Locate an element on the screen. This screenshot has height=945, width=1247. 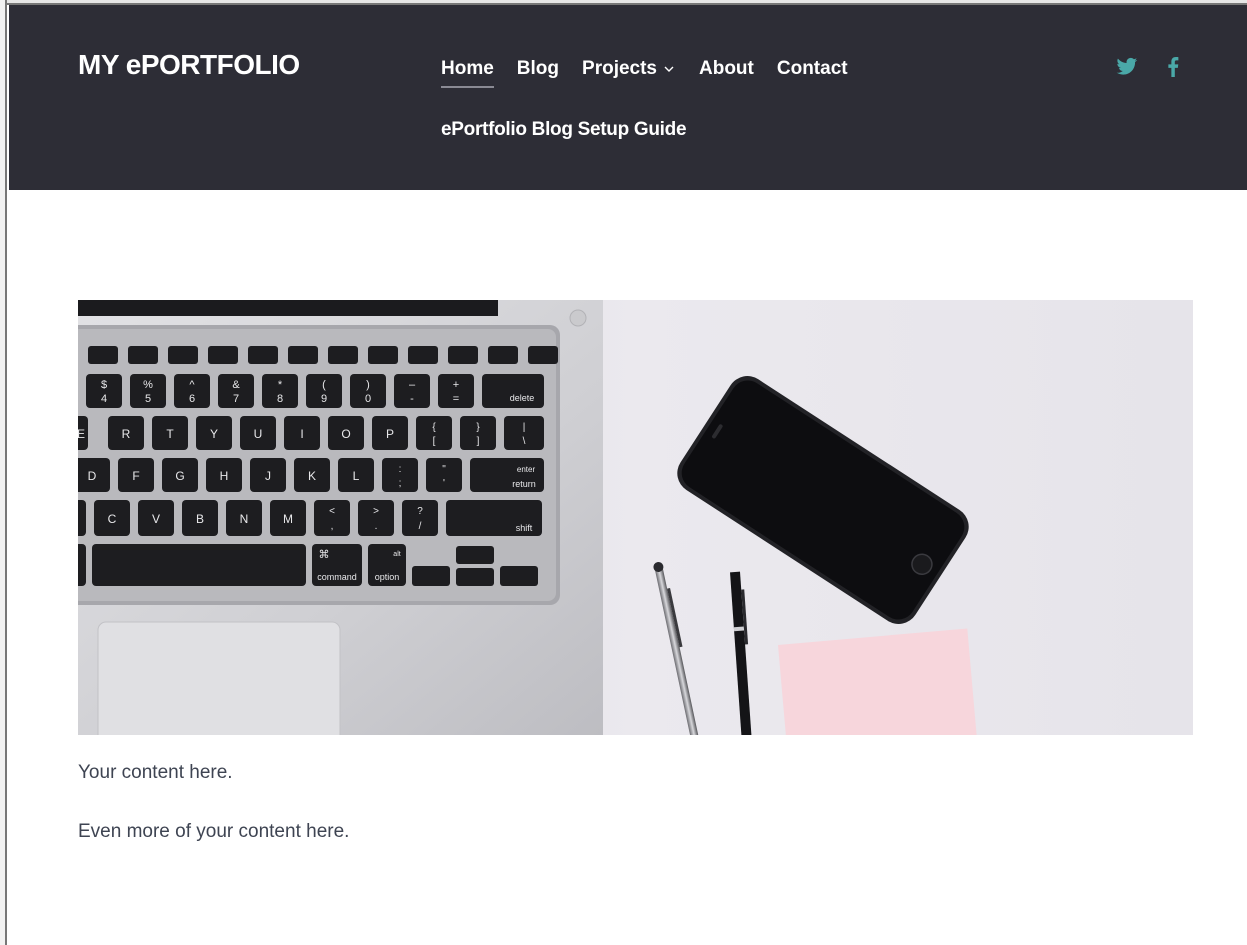
key-label: ⌘ is located at coordinates (324, 555).